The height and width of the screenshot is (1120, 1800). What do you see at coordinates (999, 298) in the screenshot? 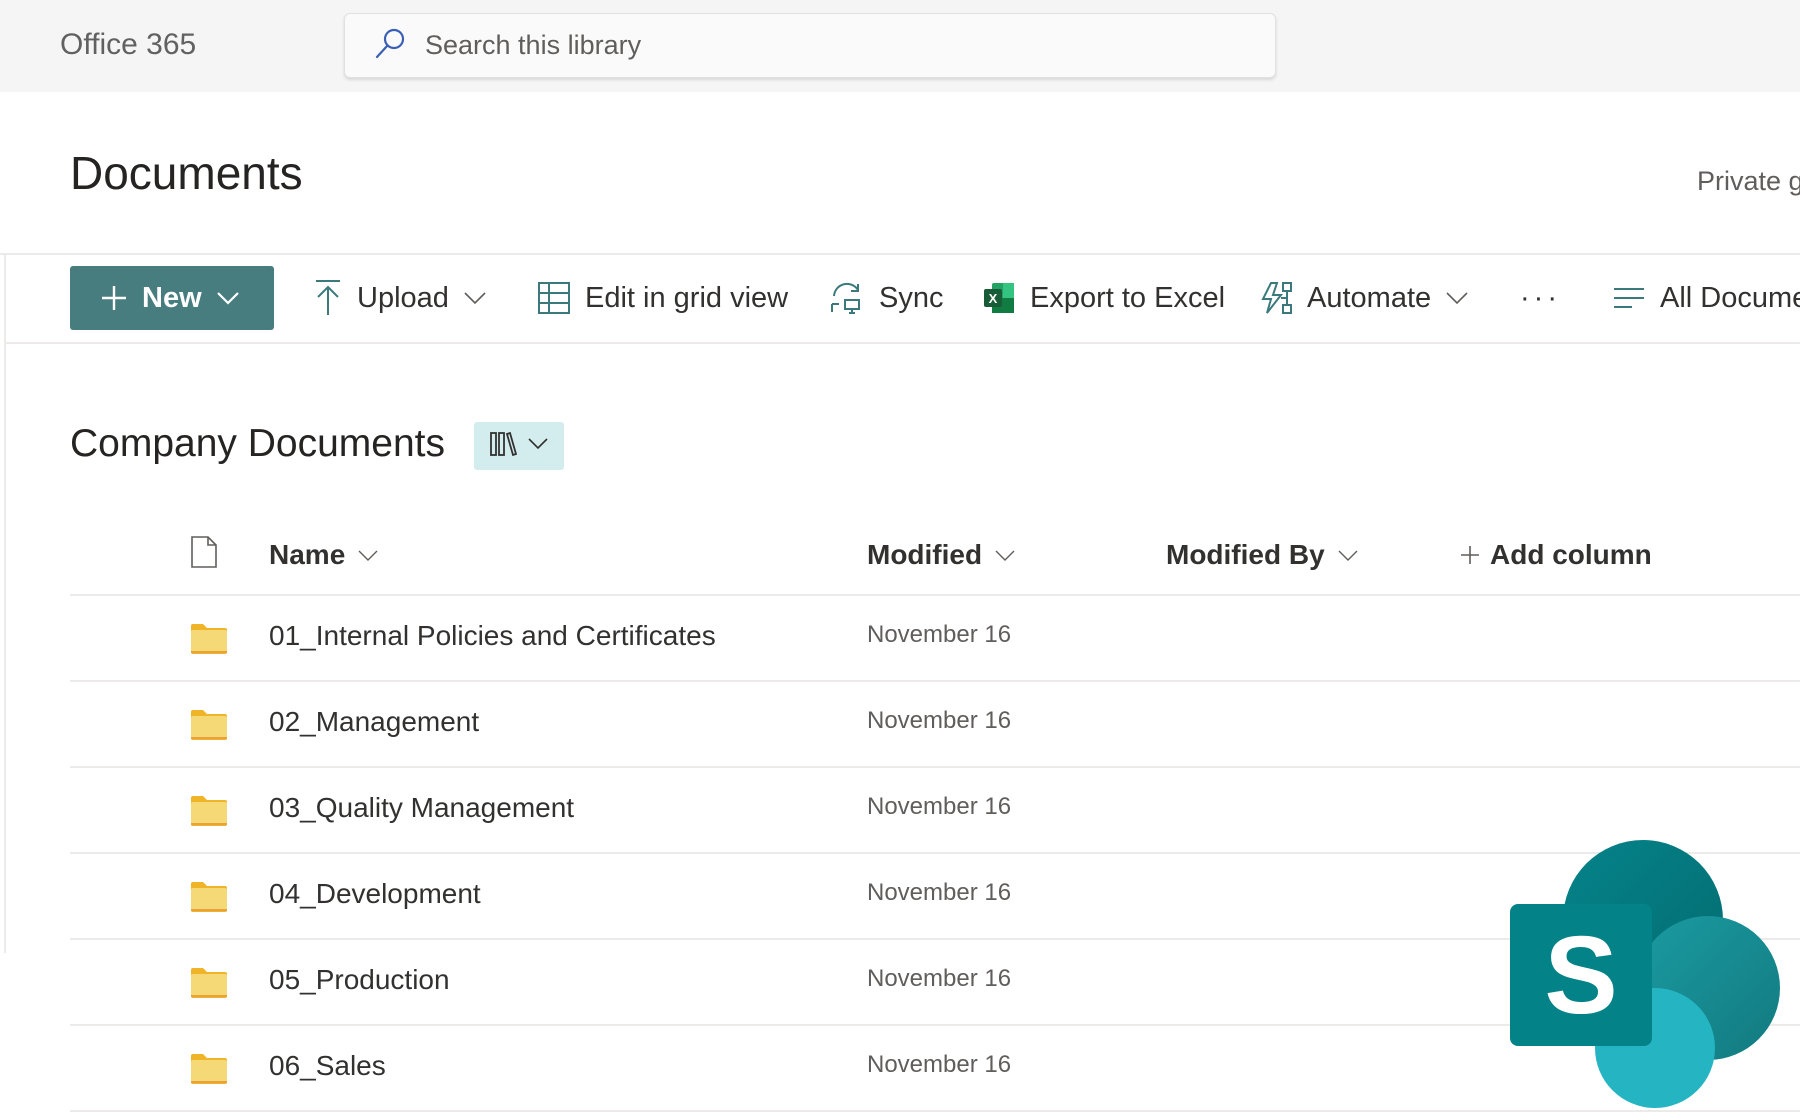
I see `excel-icon: X` at bounding box center [999, 298].